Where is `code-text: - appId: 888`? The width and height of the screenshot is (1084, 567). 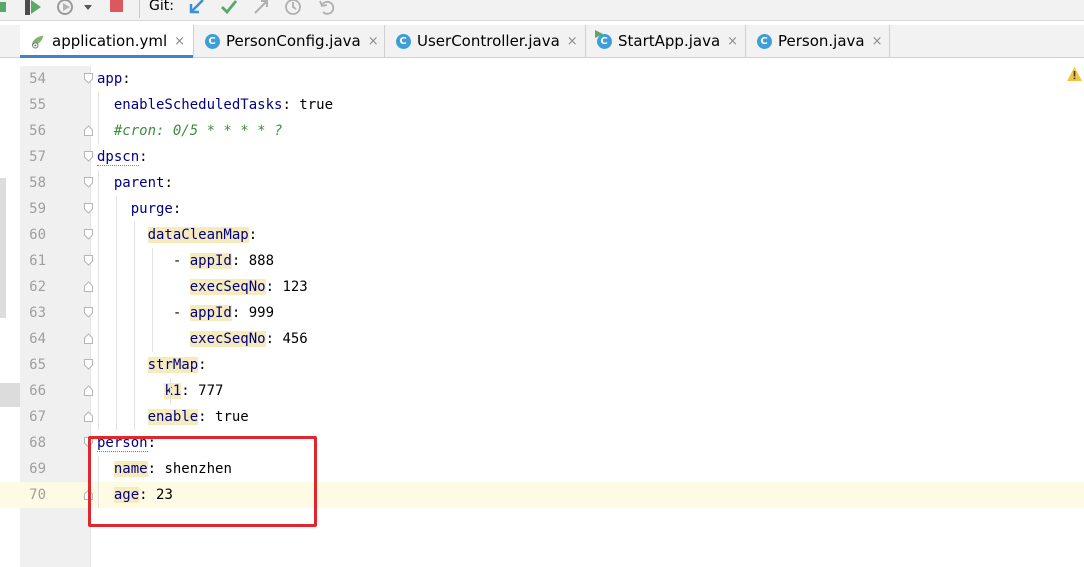 code-text: - appId: 888 is located at coordinates (223, 261).